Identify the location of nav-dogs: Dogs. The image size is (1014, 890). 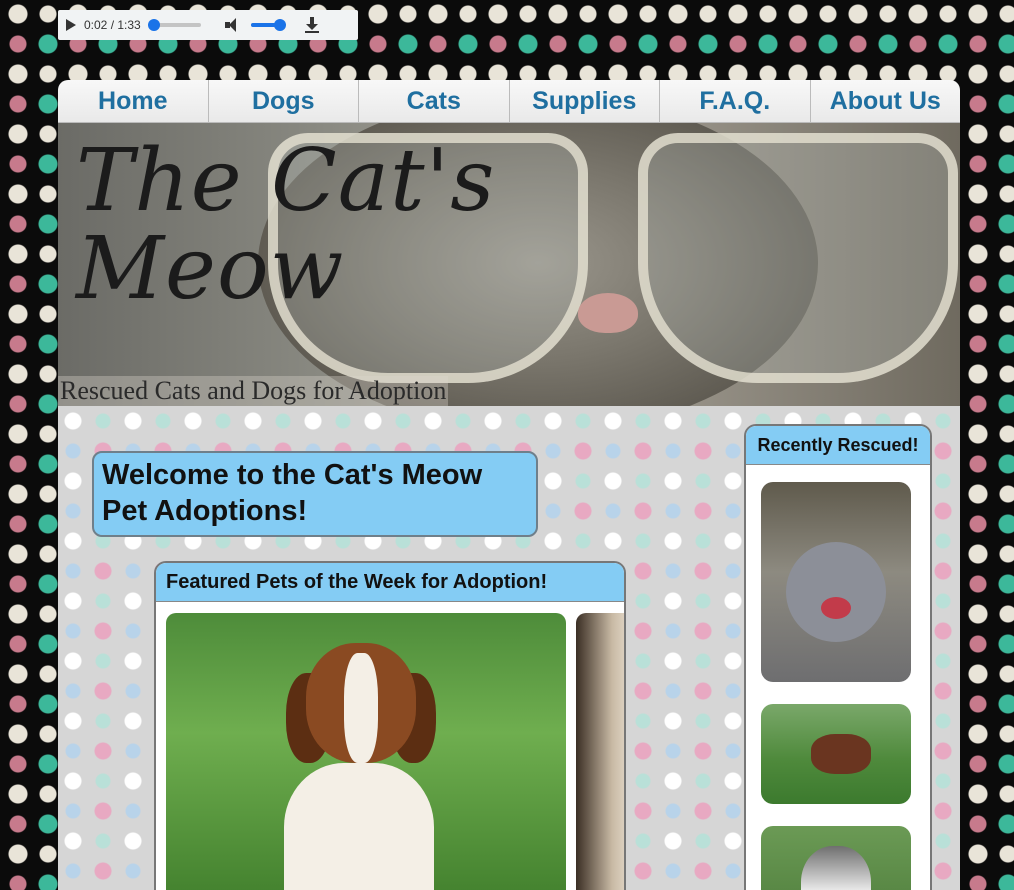
(284, 101).